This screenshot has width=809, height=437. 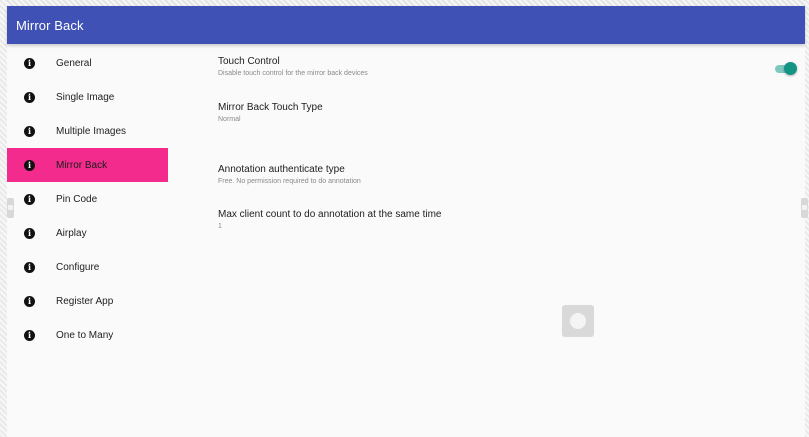 What do you see at coordinates (406, 25) in the screenshot?
I see `app-bar: Mirror Back` at bounding box center [406, 25].